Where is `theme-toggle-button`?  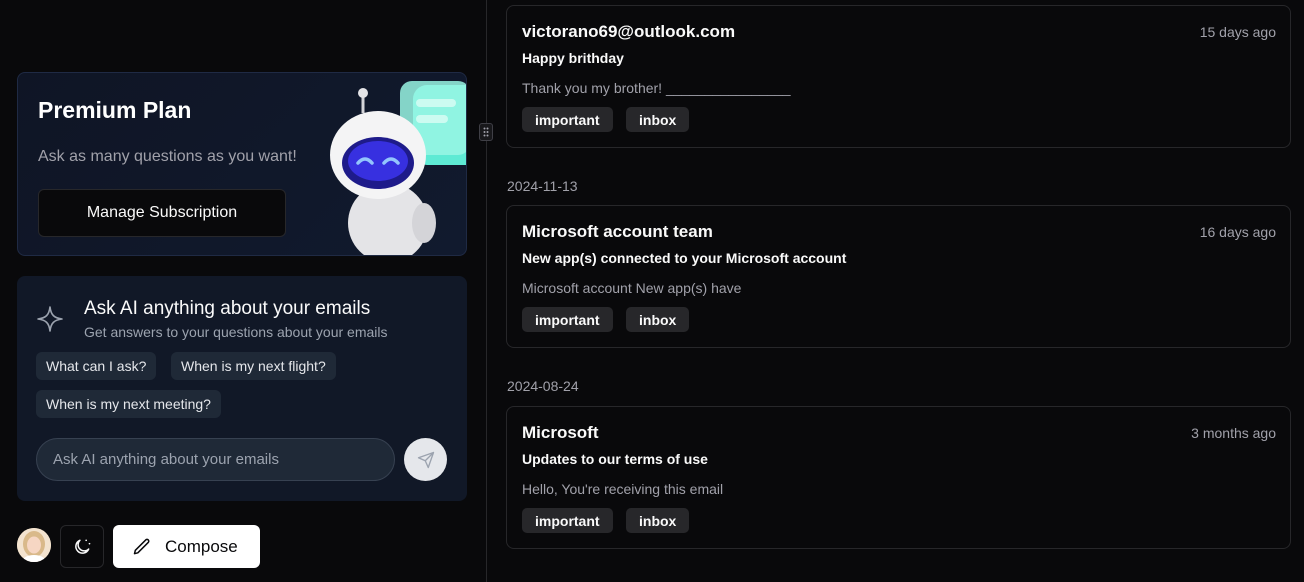
theme-toggle-button is located at coordinates (82, 546).